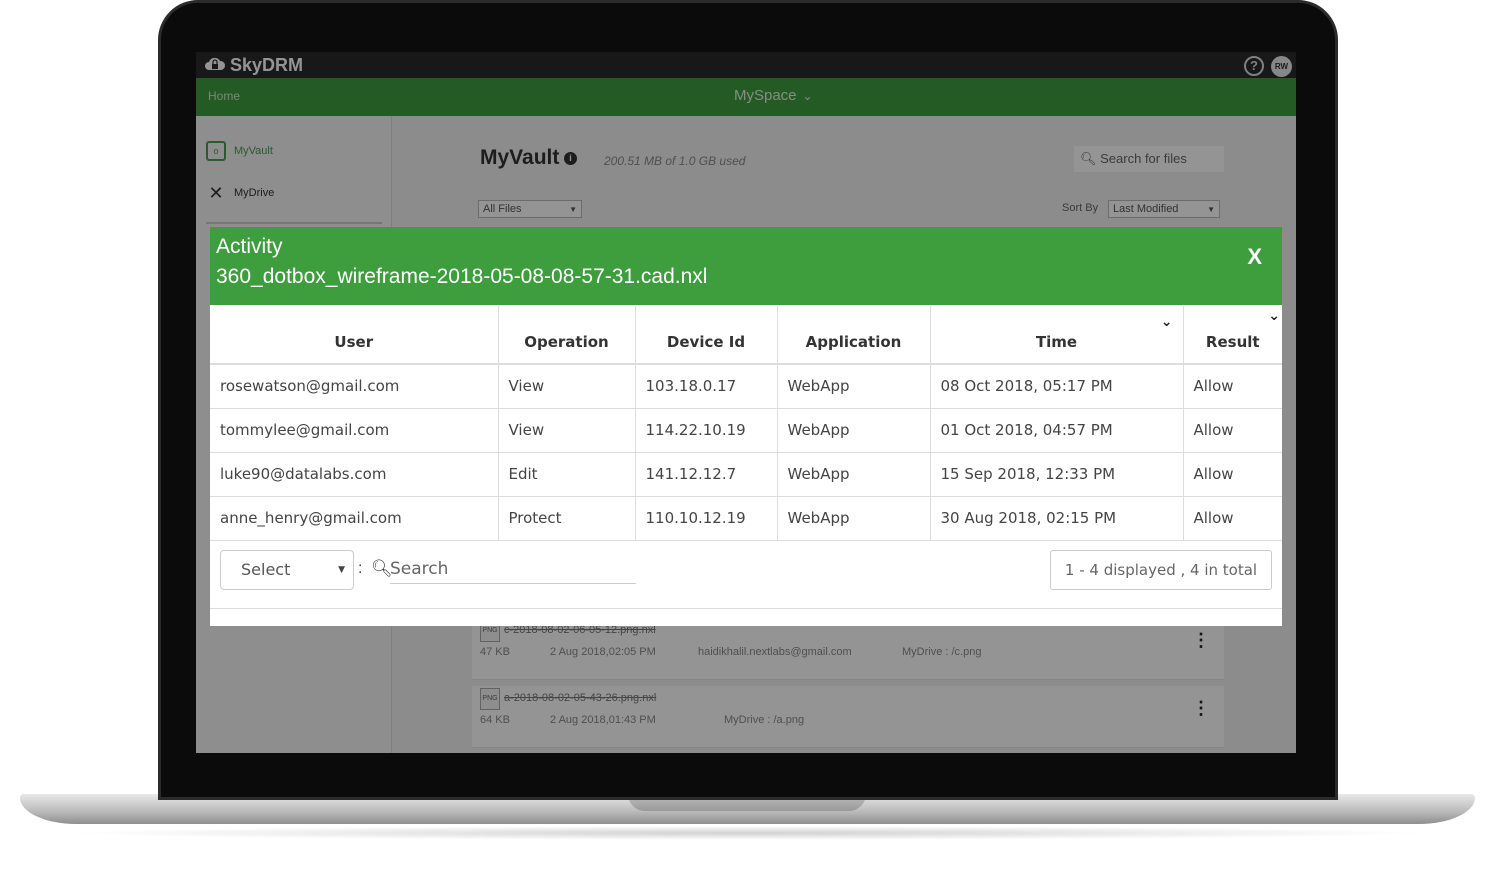 This screenshot has width=1493, height=871. I want to click on column-header-label: Time, so click(1056, 341).